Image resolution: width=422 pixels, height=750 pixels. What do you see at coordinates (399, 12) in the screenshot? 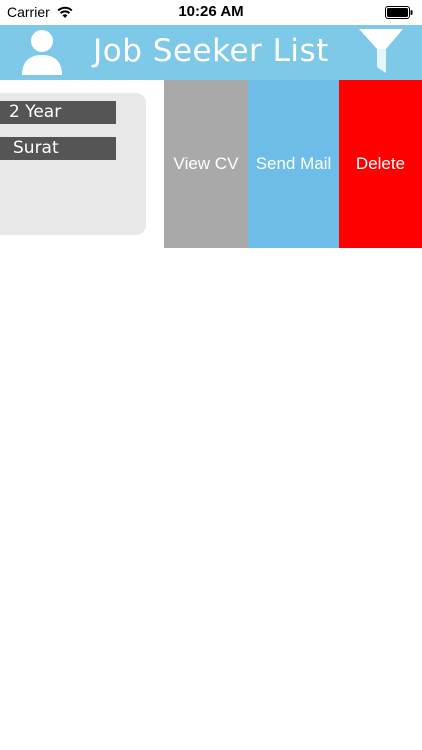
I see `battery-icon` at bounding box center [399, 12].